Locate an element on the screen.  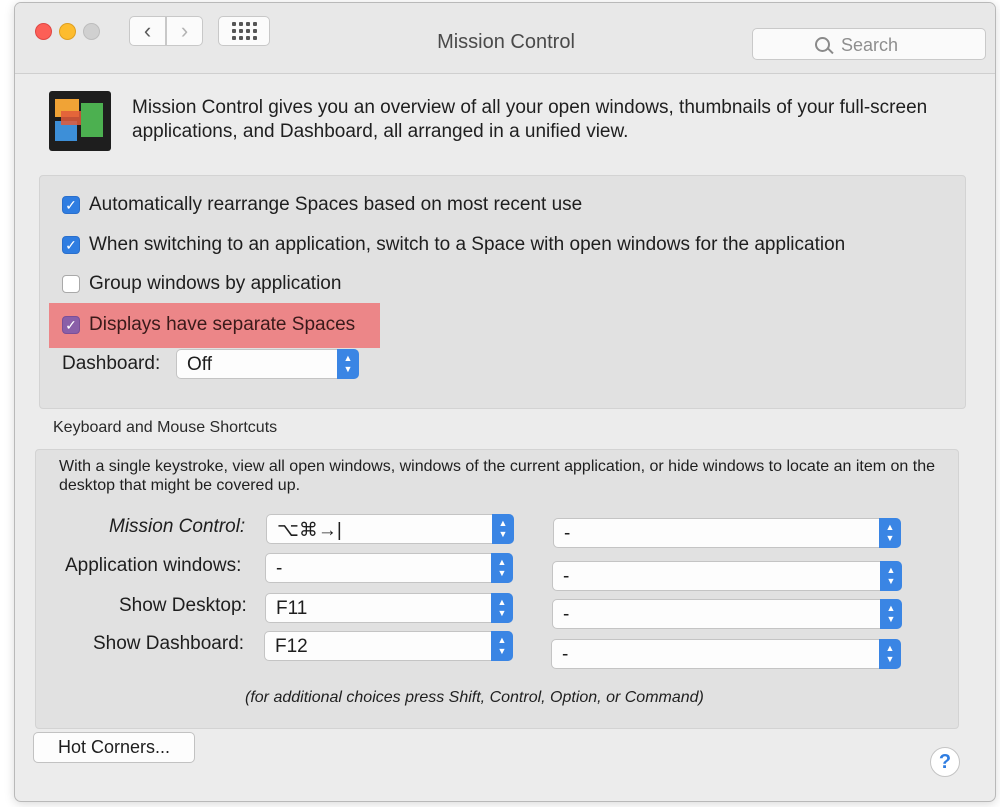
show-desktop-key-select: F11 ▲ ▼ is located at coordinates (389, 608).